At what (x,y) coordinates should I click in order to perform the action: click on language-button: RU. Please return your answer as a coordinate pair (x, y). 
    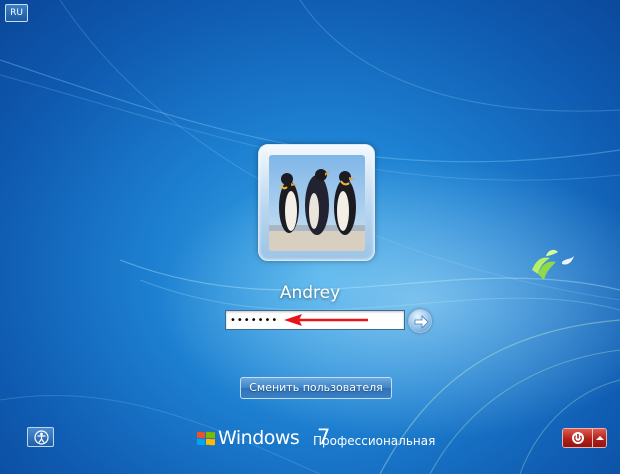
    Looking at the image, I should click on (16, 13).